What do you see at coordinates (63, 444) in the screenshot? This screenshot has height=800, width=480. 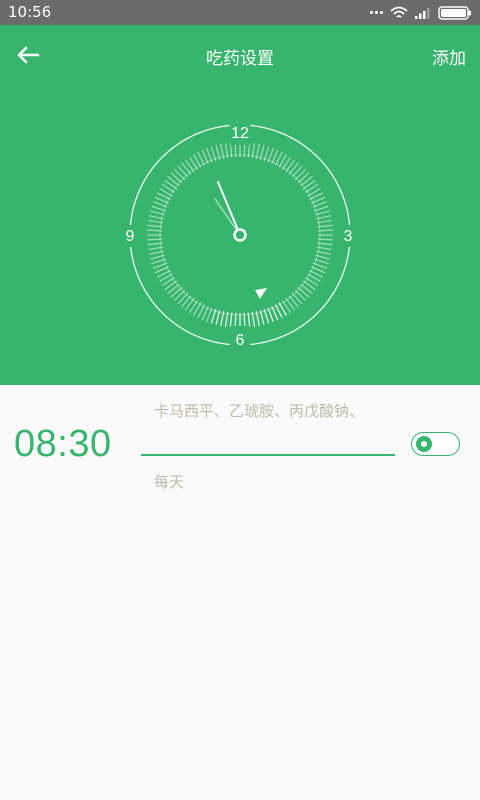 I see `alarm-time: 08:30` at bounding box center [63, 444].